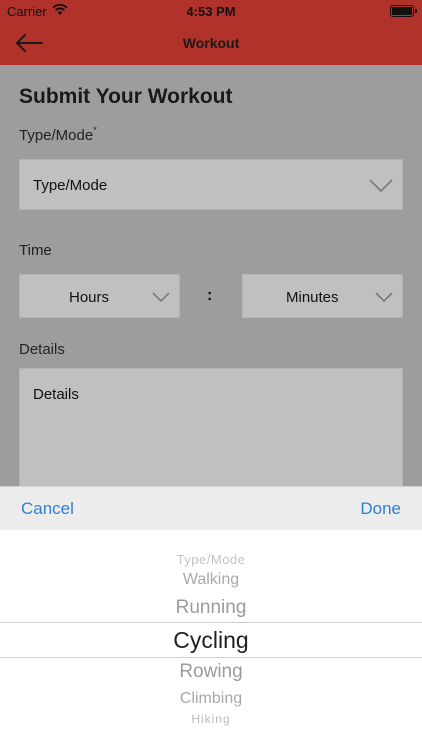 Image resolution: width=422 pixels, height=750 pixels. Describe the element at coordinates (211, 719) in the screenshot. I see `picker-option: Hiking` at that location.